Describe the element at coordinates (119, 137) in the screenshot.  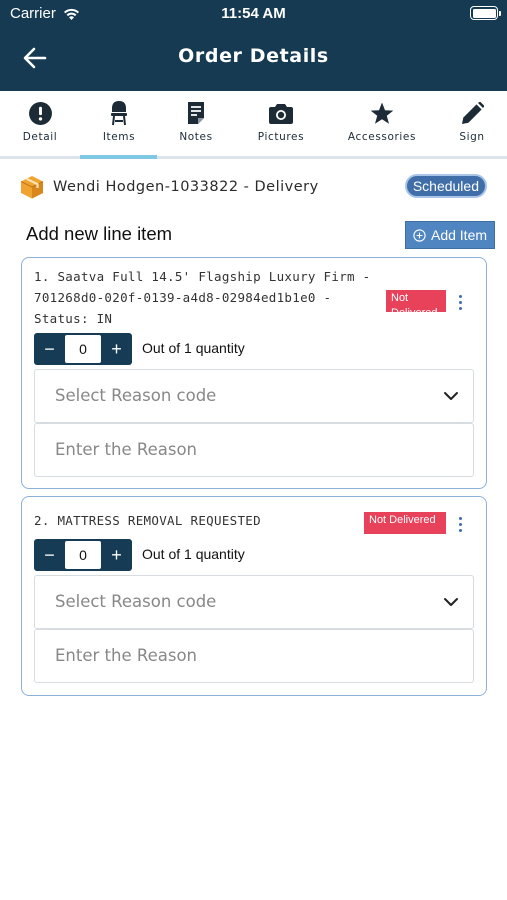
I see `tab-label: Items` at that location.